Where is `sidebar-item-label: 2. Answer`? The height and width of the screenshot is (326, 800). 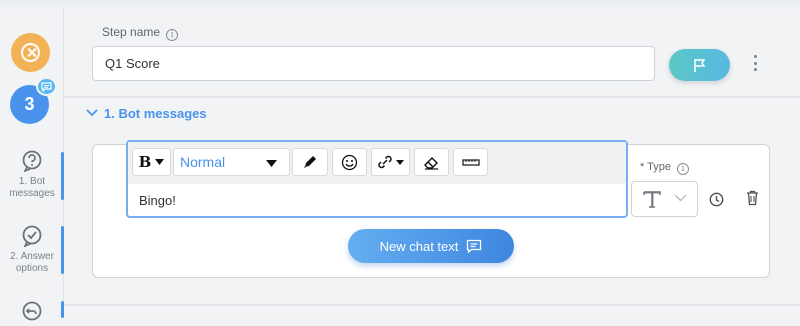
sidebar-item-label: 2. Answer is located at coordinates (32, 256).